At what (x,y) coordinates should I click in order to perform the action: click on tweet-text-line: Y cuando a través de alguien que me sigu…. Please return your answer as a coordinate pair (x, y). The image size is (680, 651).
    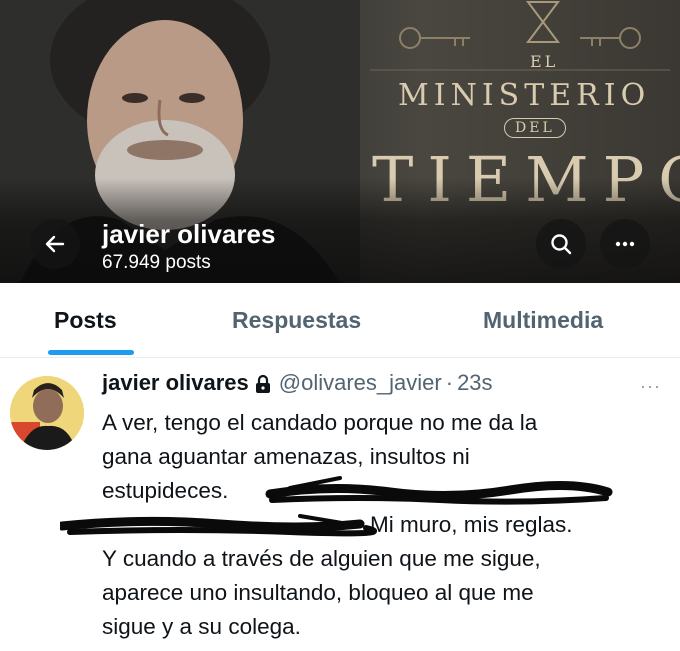
    Looking at the image, I should click on (321, 558).